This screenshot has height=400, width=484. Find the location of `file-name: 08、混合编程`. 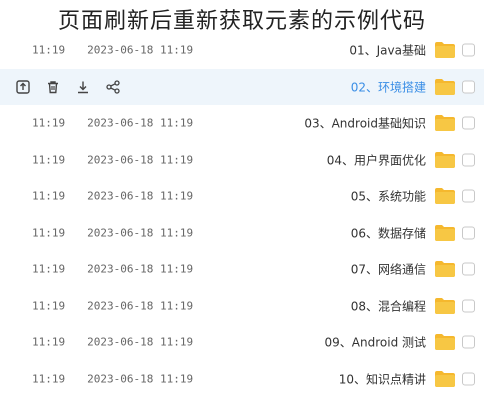

file-name: 08、混合编程 is located at coordinates (388, 306).